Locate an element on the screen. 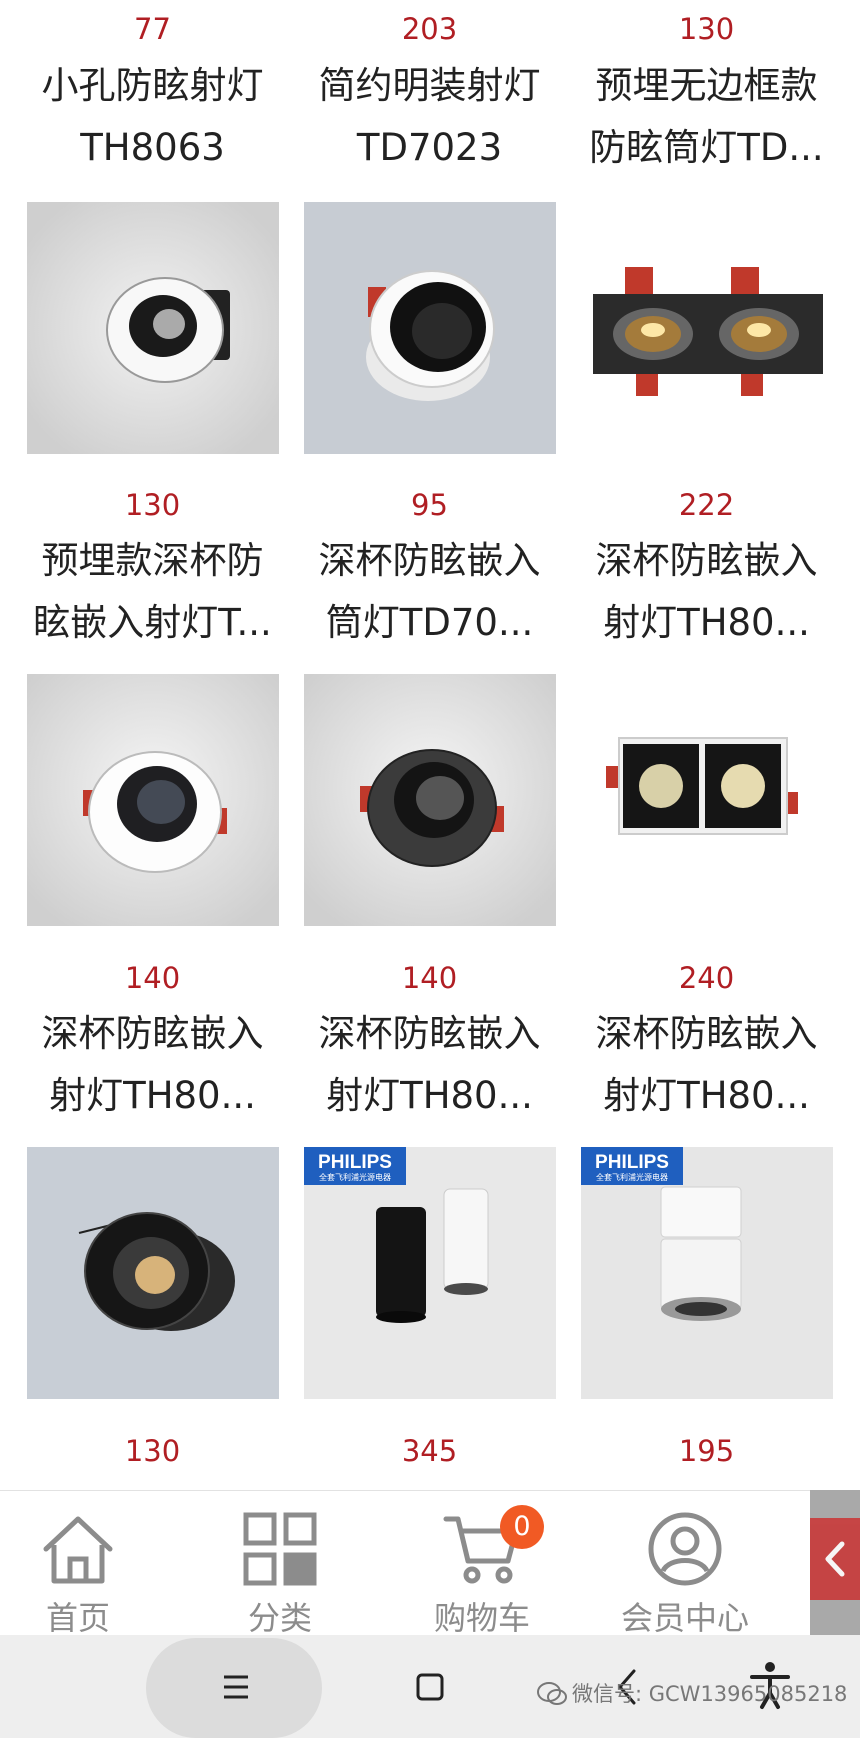 This screenshot has height=1738, width=860. tab-cart-label: 购物车 is located at coordinates (481, 1618).